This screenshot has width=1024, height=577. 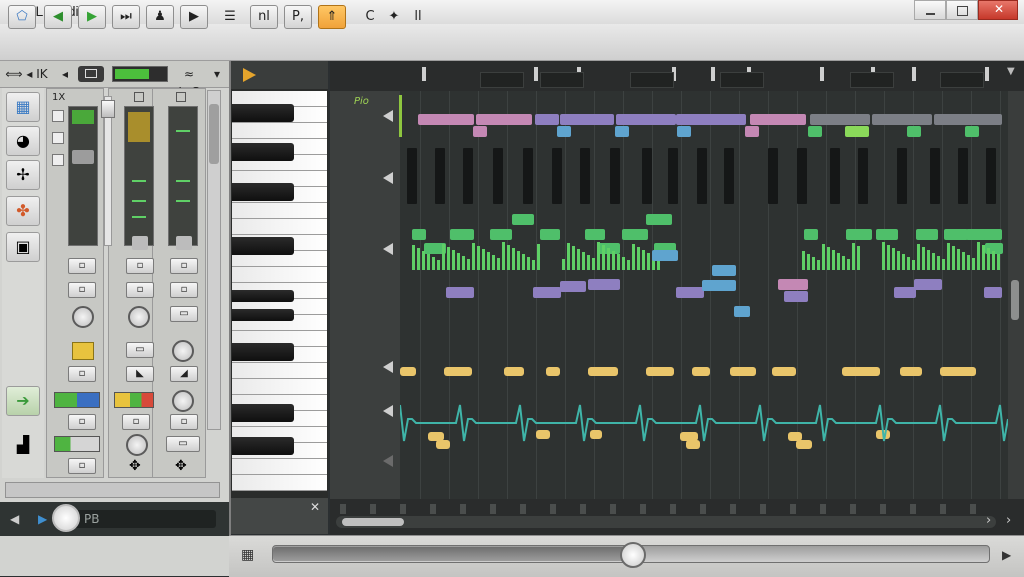 I want to click on bell-icon: ◕, so click(x=23, y=141).